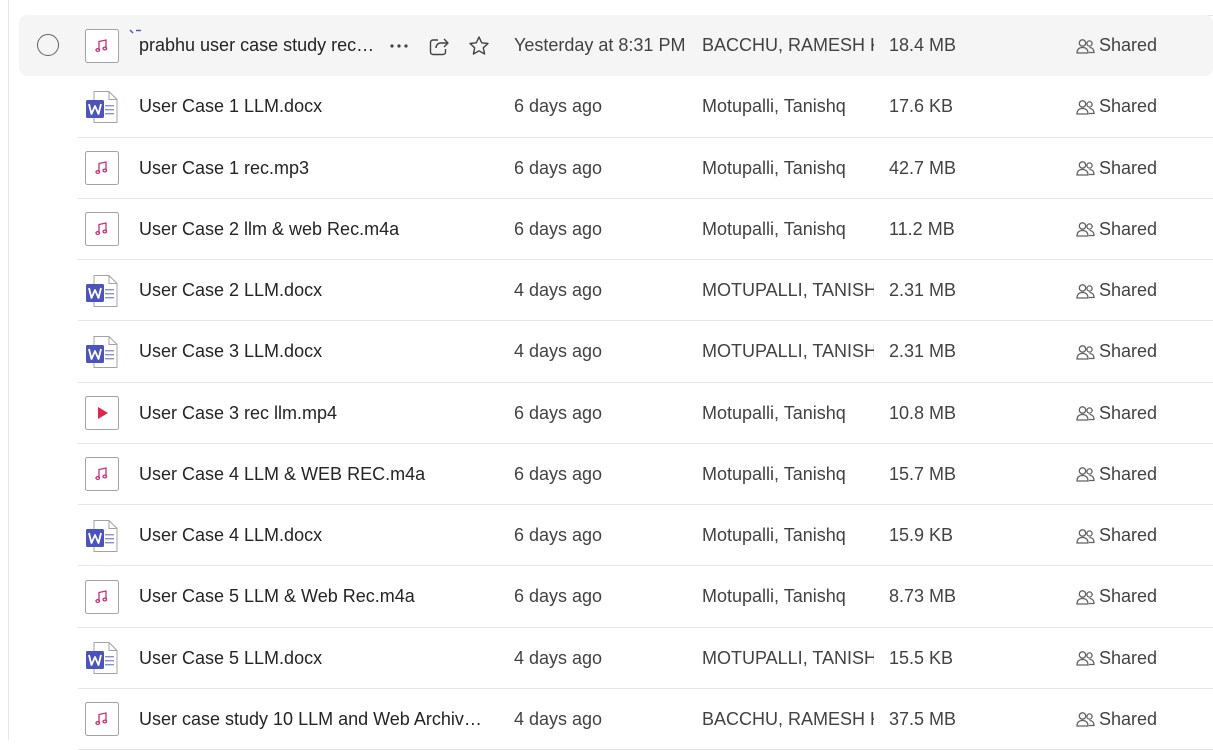  Describe the element at coordinates (282, 474) in the screenshot. I see `file-name-link: User Case 4 LLM & WEB REC.m4a` at that location.